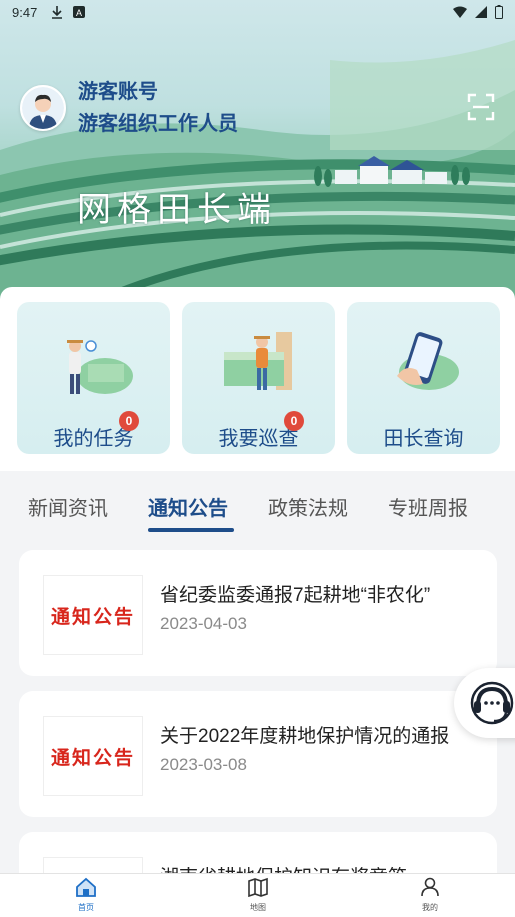 This screenshot has height=917, width=515. I want to click on nav-profile: 我的, so click(430, 895).